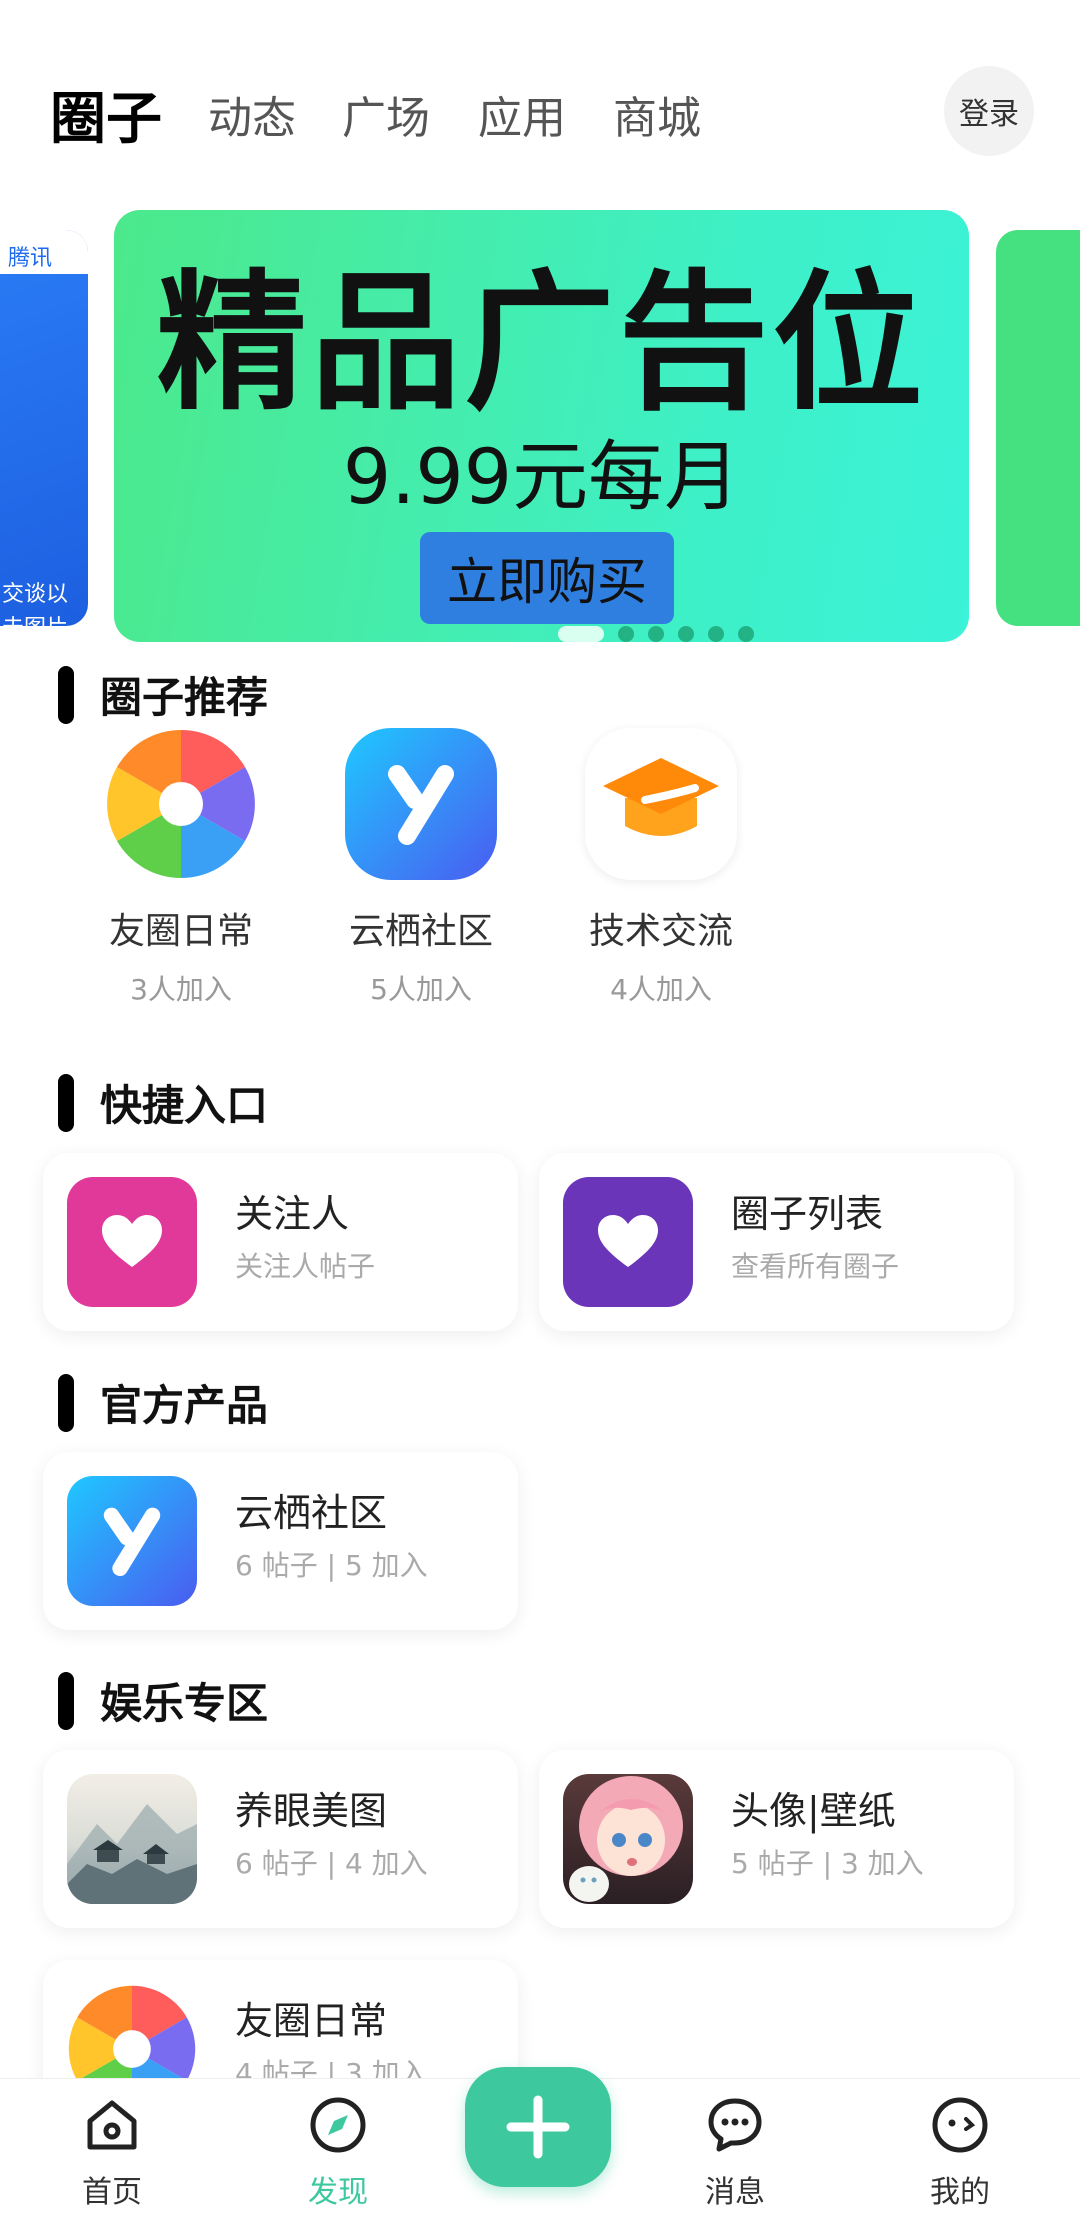 This screenshot has height=2223, width=1080. I want to click on nav-label: 我的, so click(960, 2192).